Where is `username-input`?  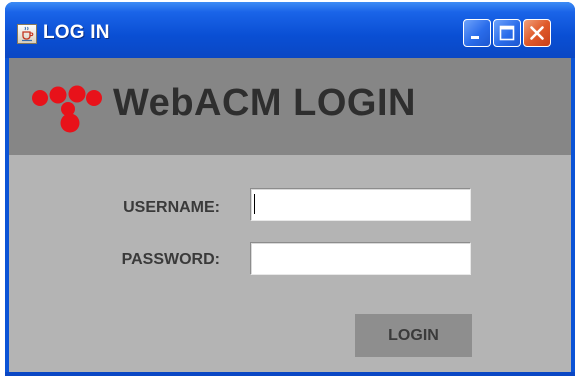 username-input is located at coordinates (360, 204).